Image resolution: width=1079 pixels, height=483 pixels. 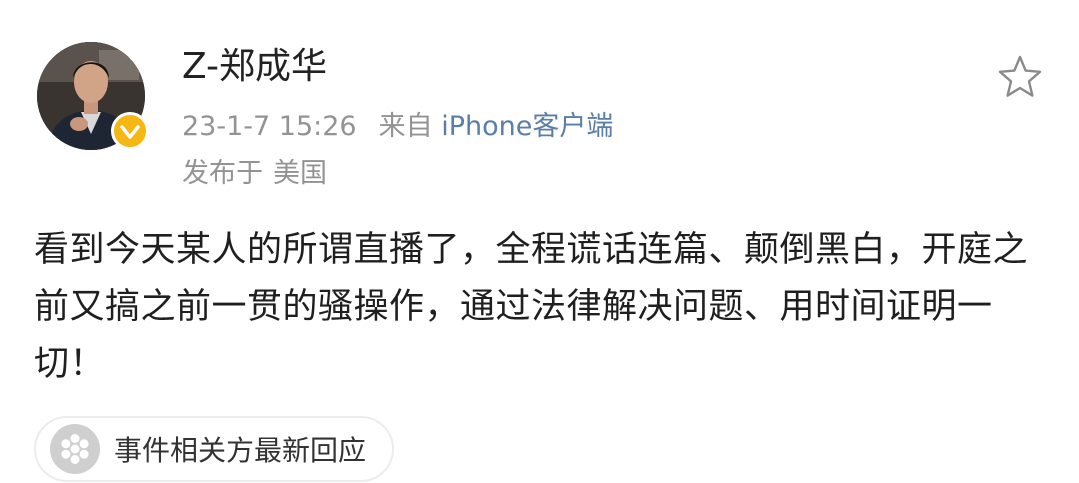 What do you see at coordinates (405, 126) in the screenshot?
I see `source-prefix: 来自` at bounding box center [405, 126].